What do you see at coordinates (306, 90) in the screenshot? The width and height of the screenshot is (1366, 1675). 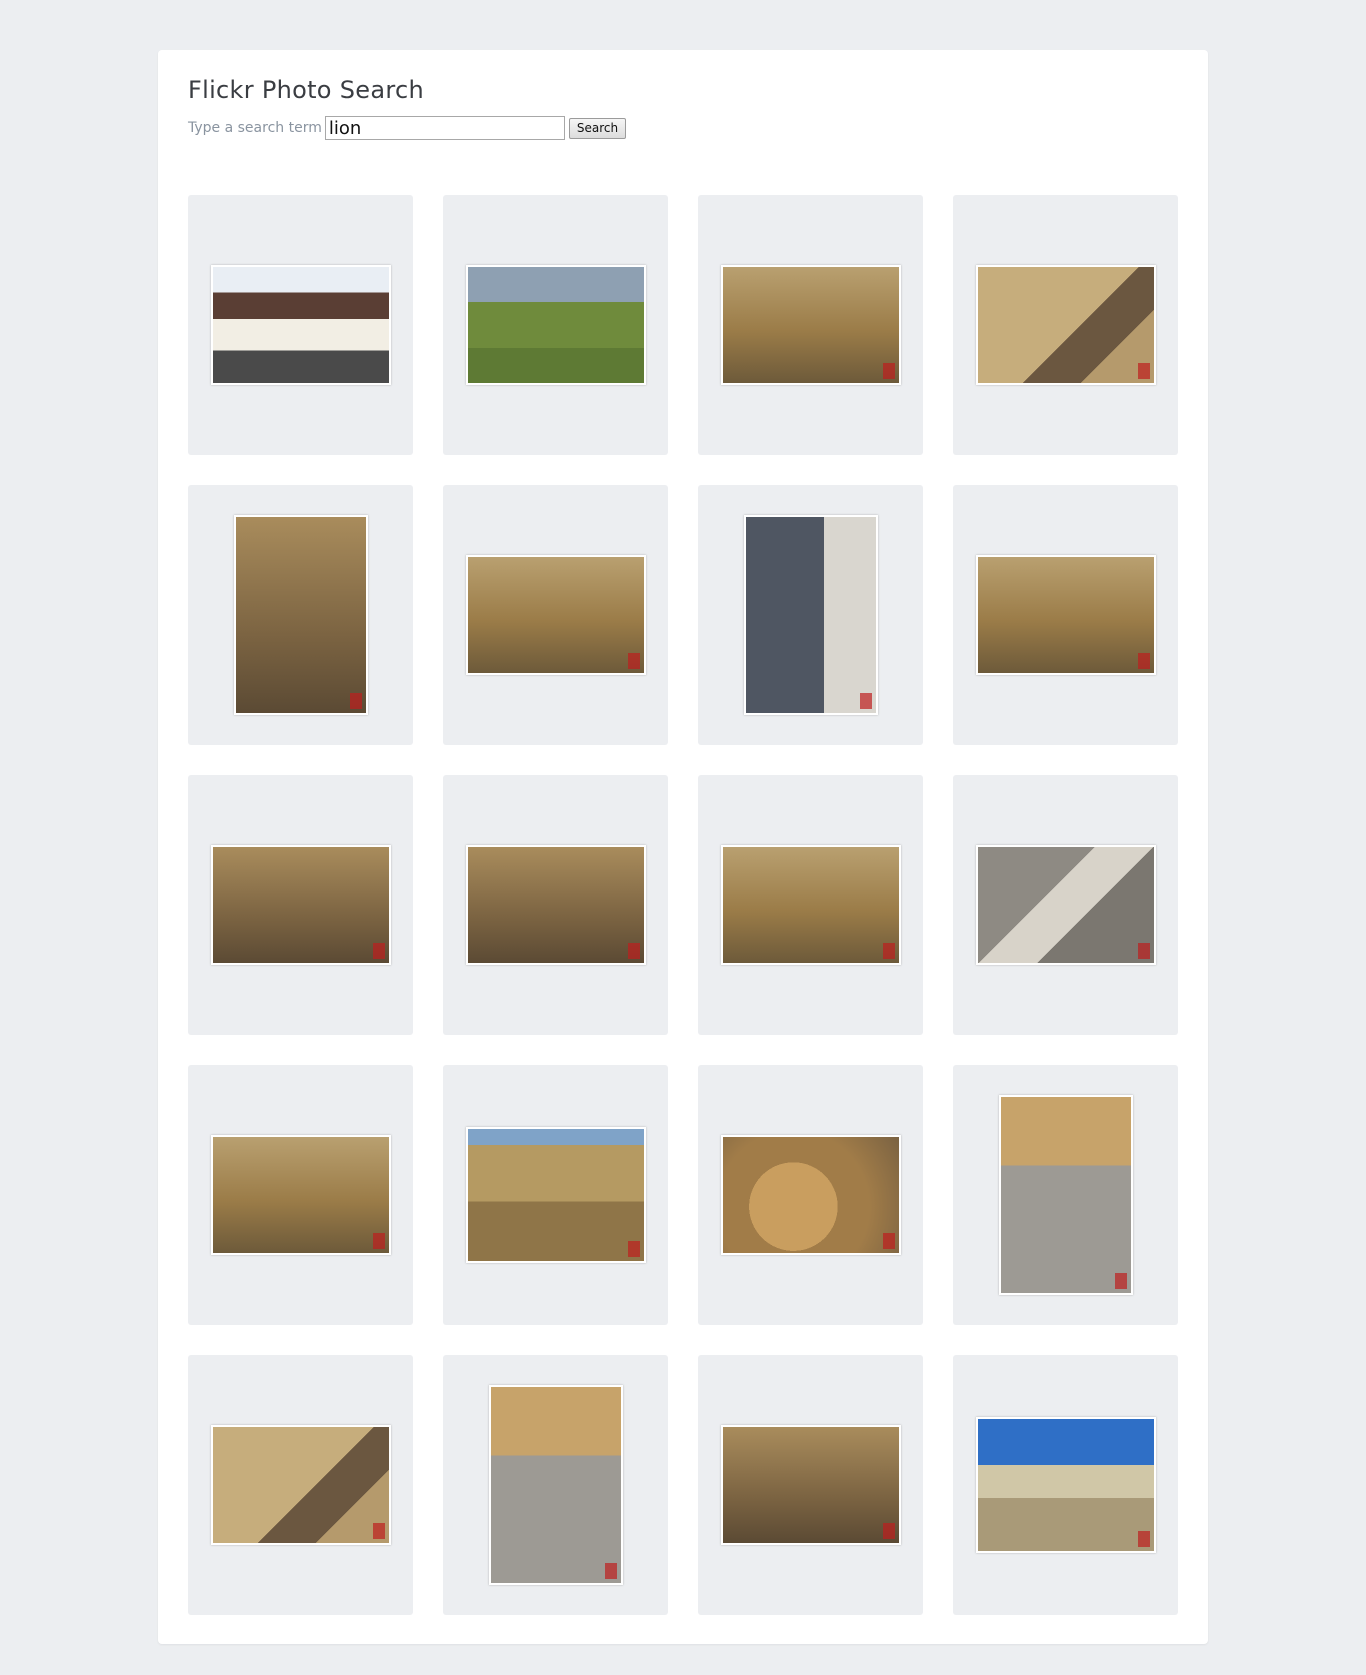 I see `page-title: Flickr Photo Search` at bounding box center [306, 90].